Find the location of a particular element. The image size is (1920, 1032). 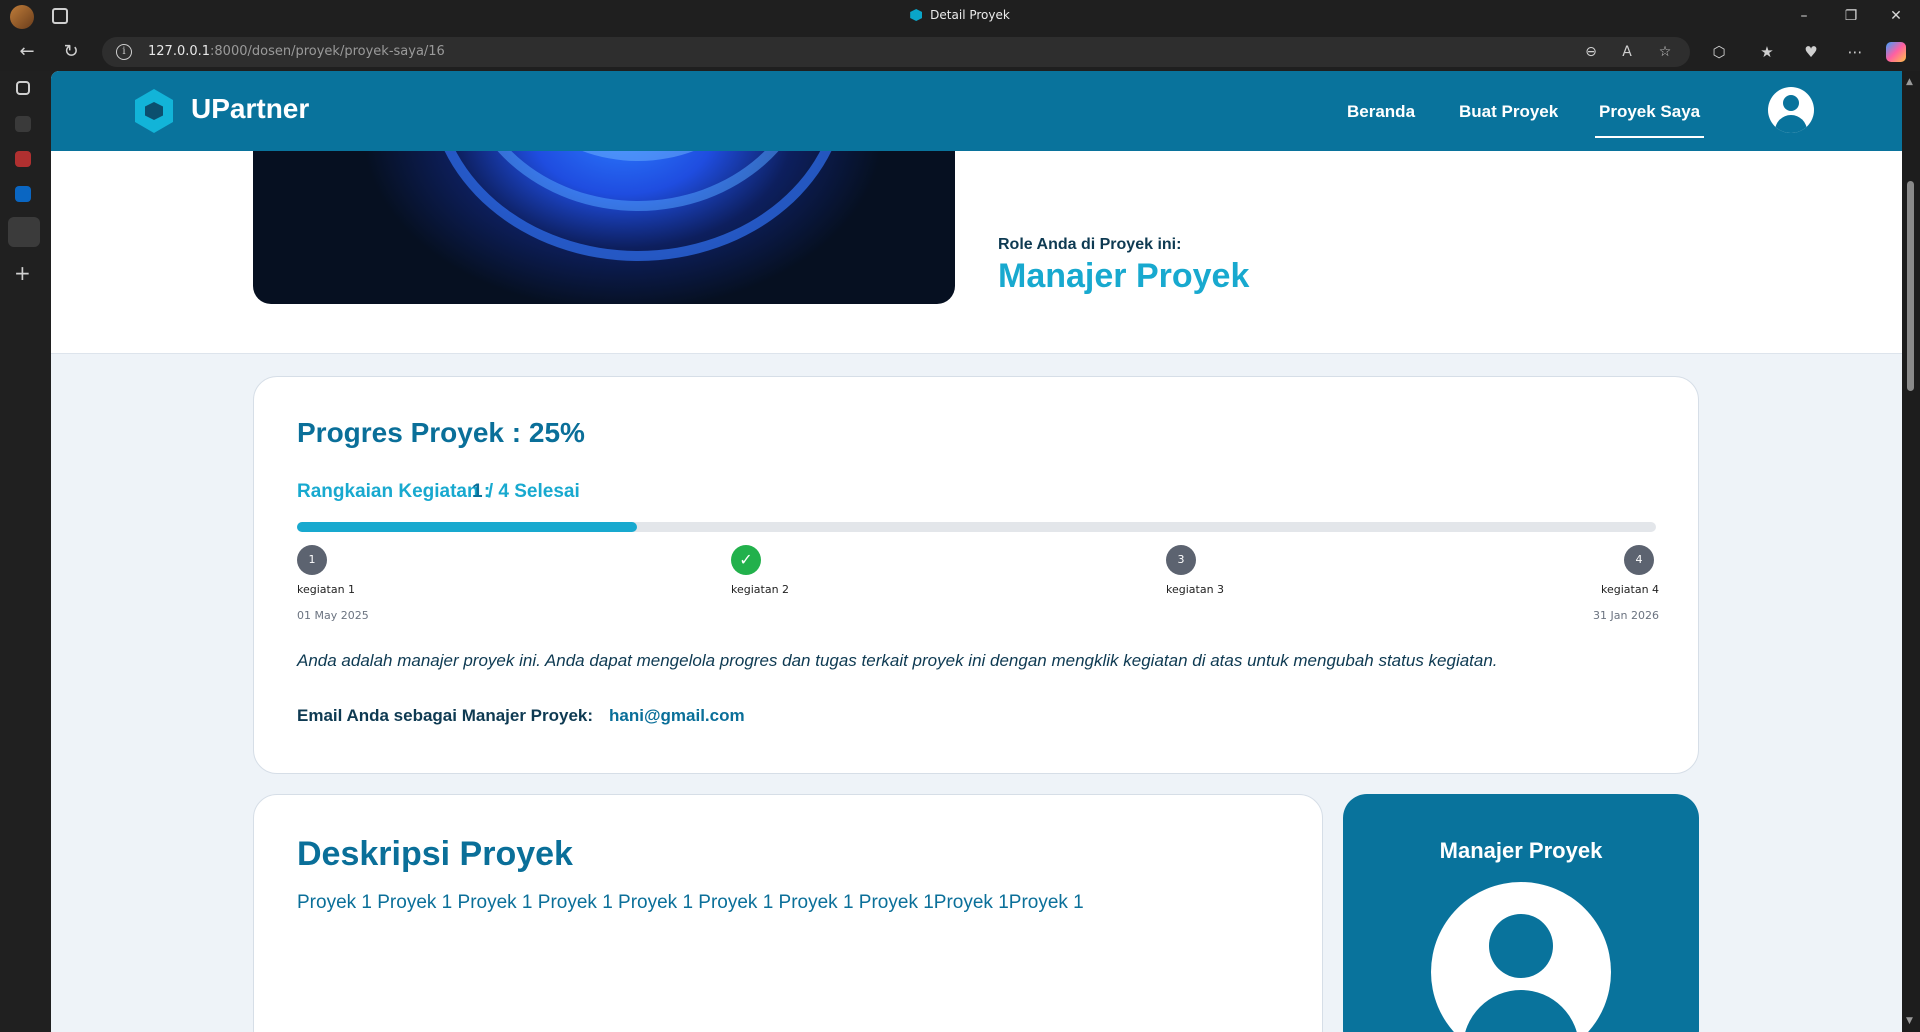

manager-card: Manajer Proyek is located at coordinates (1521, 913).